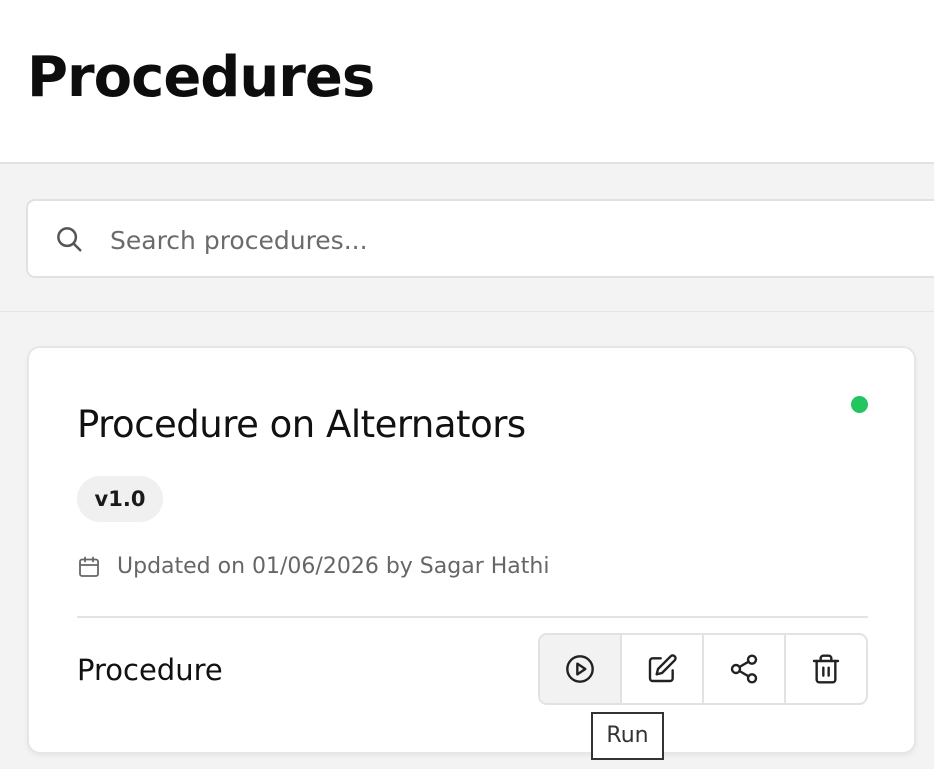  What do you see at coordinates (69, 239) in the screenshot?
I see `search-icon` at bounding box center [69, 239].